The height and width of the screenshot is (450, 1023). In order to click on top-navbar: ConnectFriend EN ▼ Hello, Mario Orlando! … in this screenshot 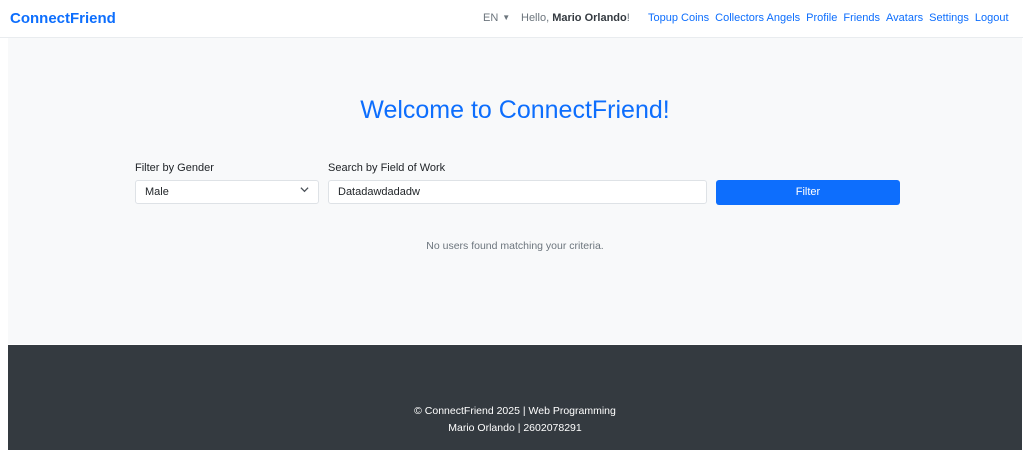, I will do `click(511, 19)`.